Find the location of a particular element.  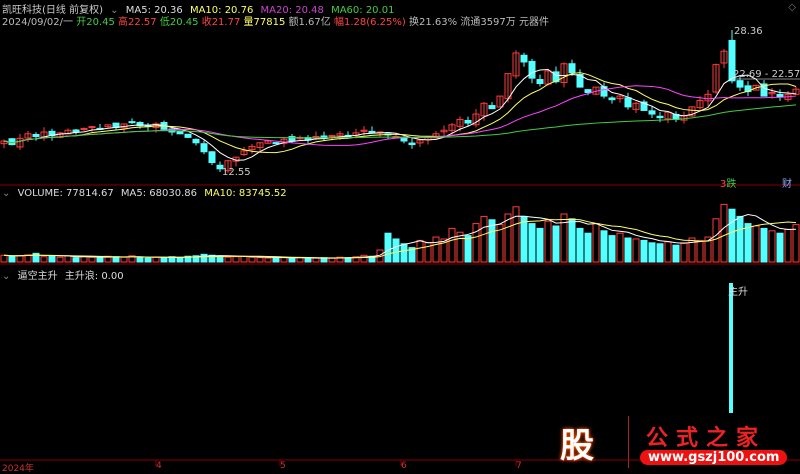

x-tick: 5 is located at coordinates (283, 466).